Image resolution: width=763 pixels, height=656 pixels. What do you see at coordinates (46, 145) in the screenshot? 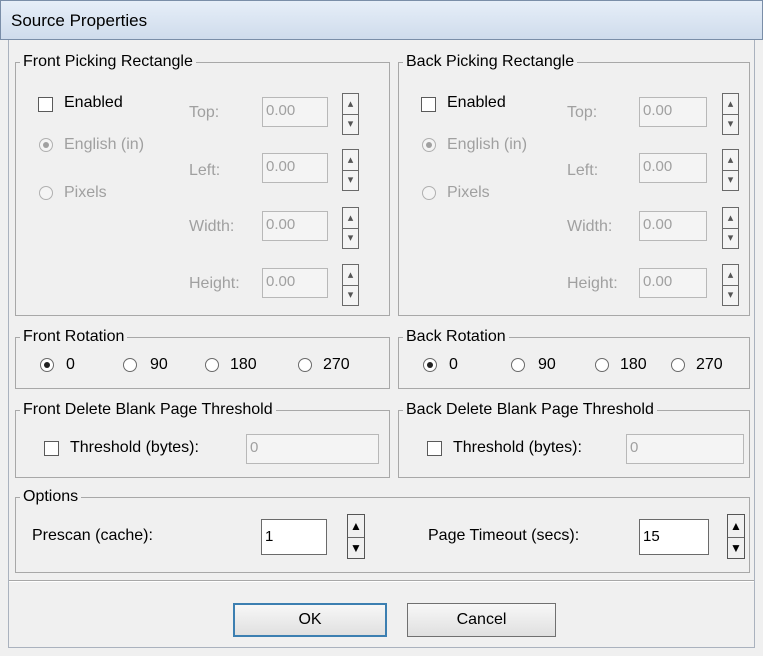
I see `front-english-radio` at bounding box center [46, 145].